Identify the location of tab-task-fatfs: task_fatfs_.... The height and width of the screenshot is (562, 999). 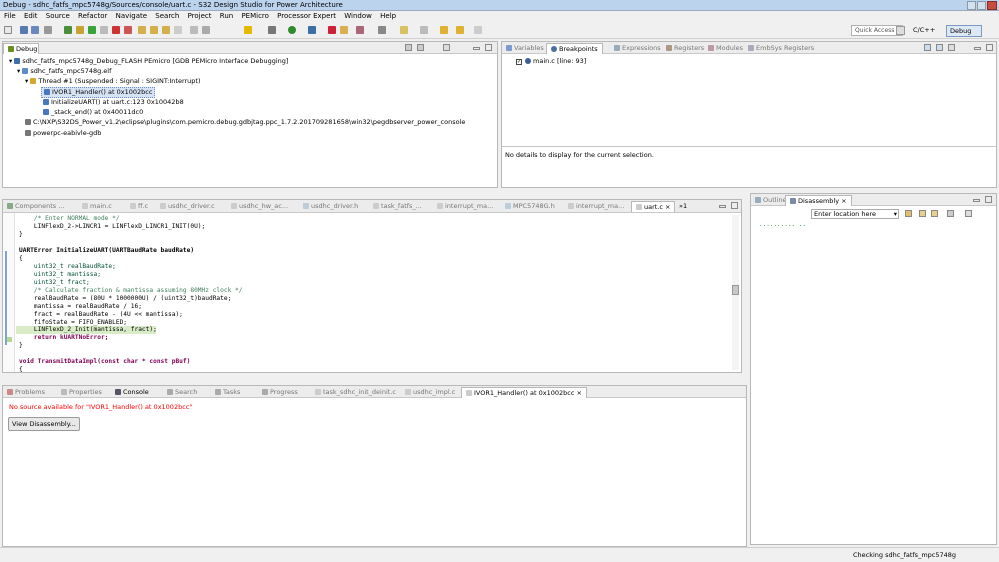
(397, 206).